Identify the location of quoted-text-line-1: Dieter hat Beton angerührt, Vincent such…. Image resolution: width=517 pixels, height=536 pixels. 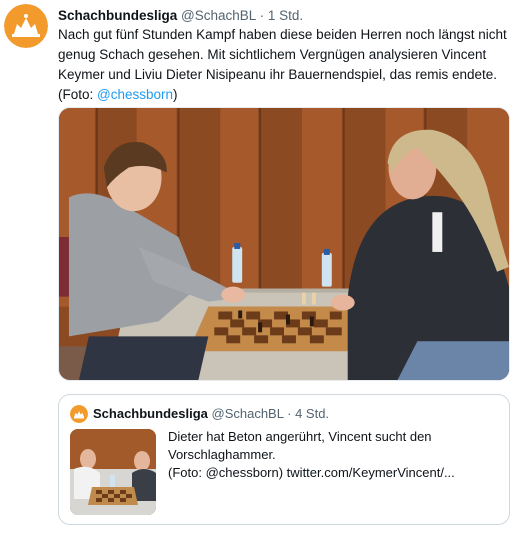
(300, 436).